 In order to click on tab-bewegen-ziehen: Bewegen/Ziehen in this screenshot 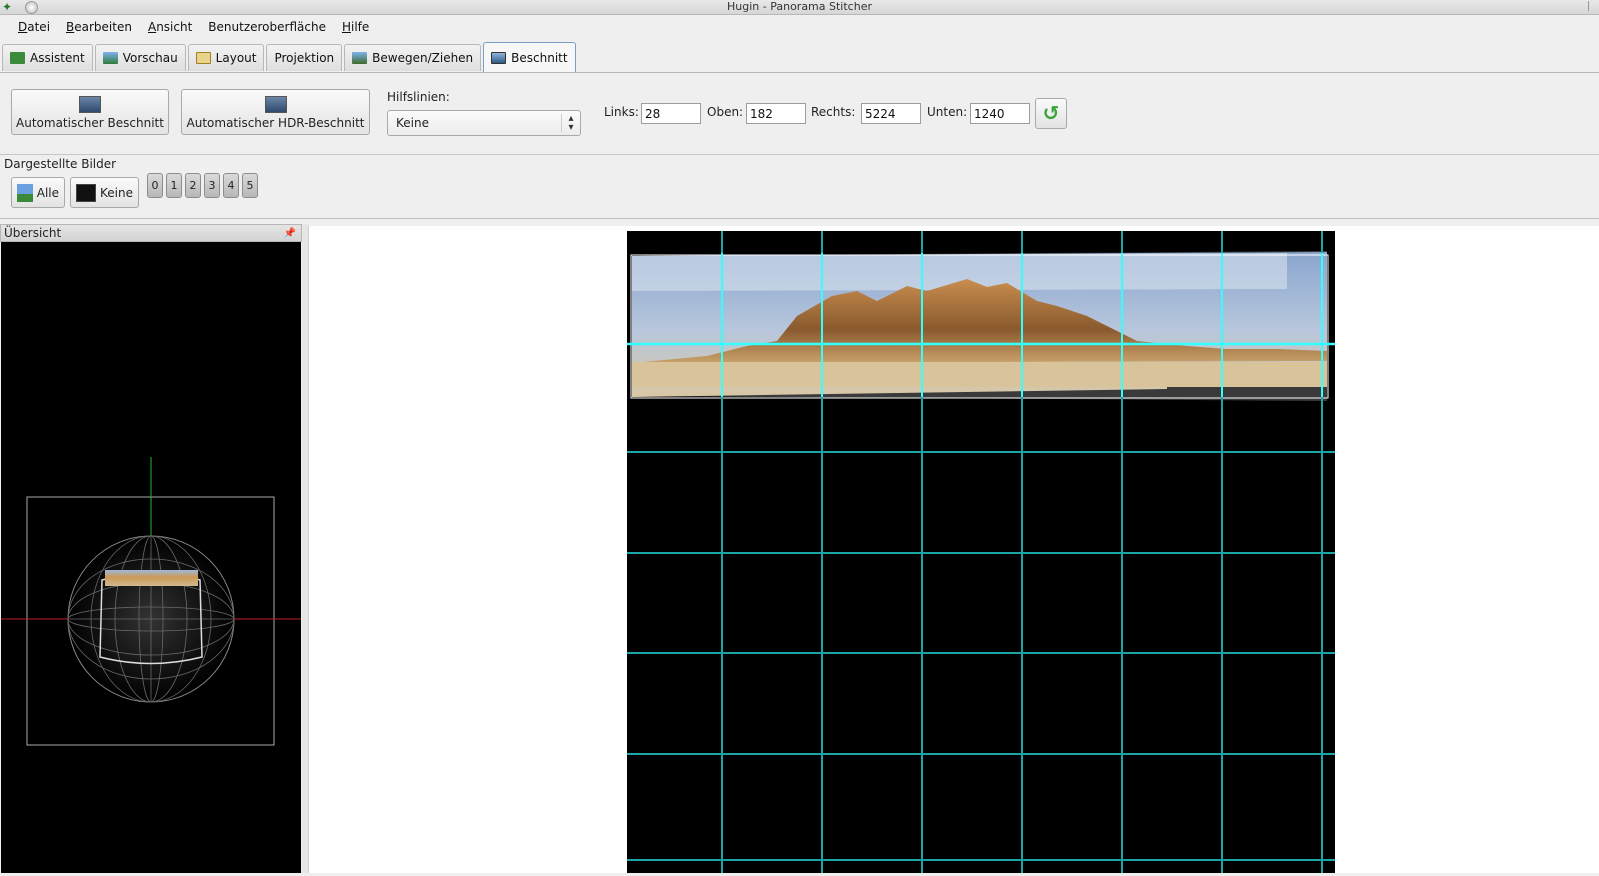, I will do `click(413, 57)`.